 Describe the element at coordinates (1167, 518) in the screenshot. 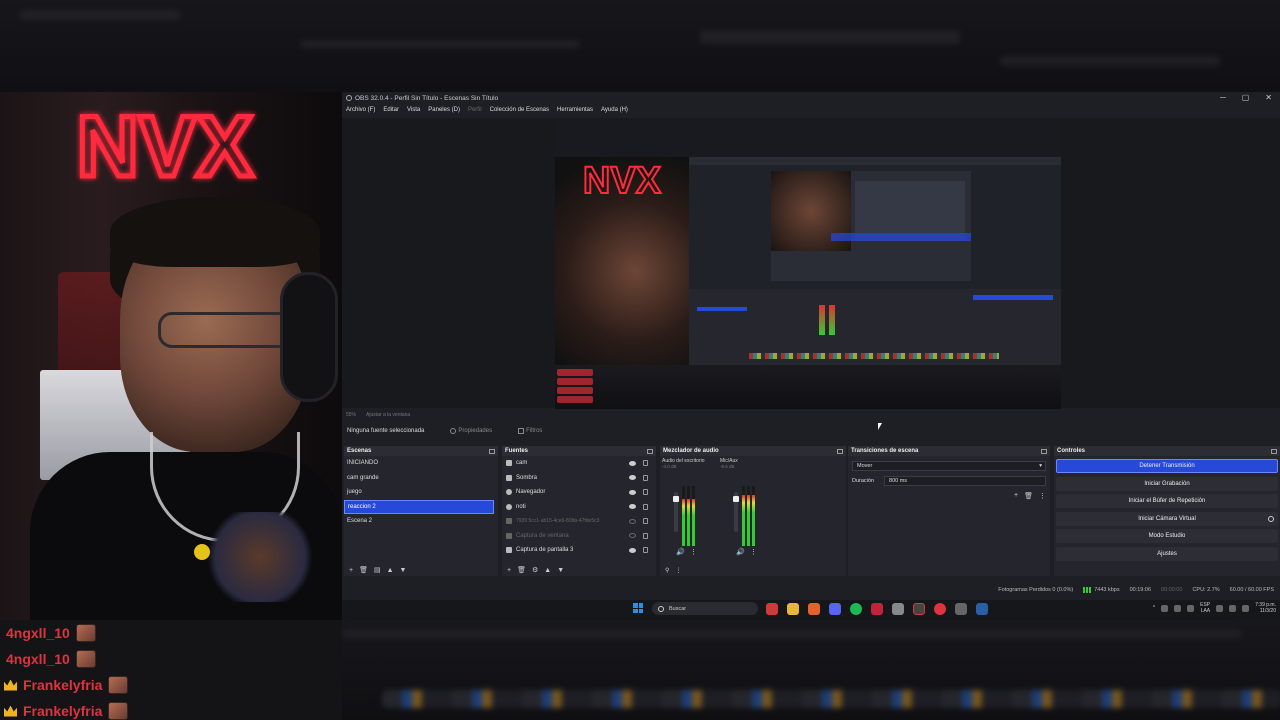

I see `start-virtual-camera-button: Iniciar Cámara Virtual` at that location.